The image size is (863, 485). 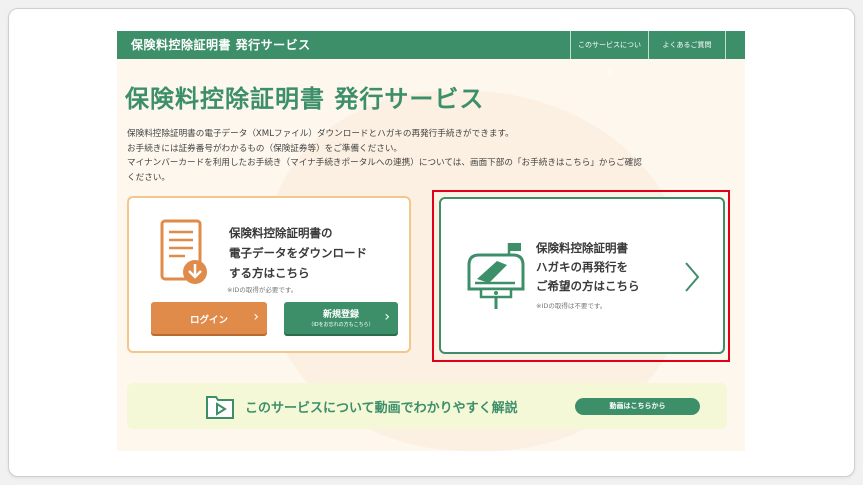 I want to click on nav-faq: よくあるご質問, so click(x=686, y=45).